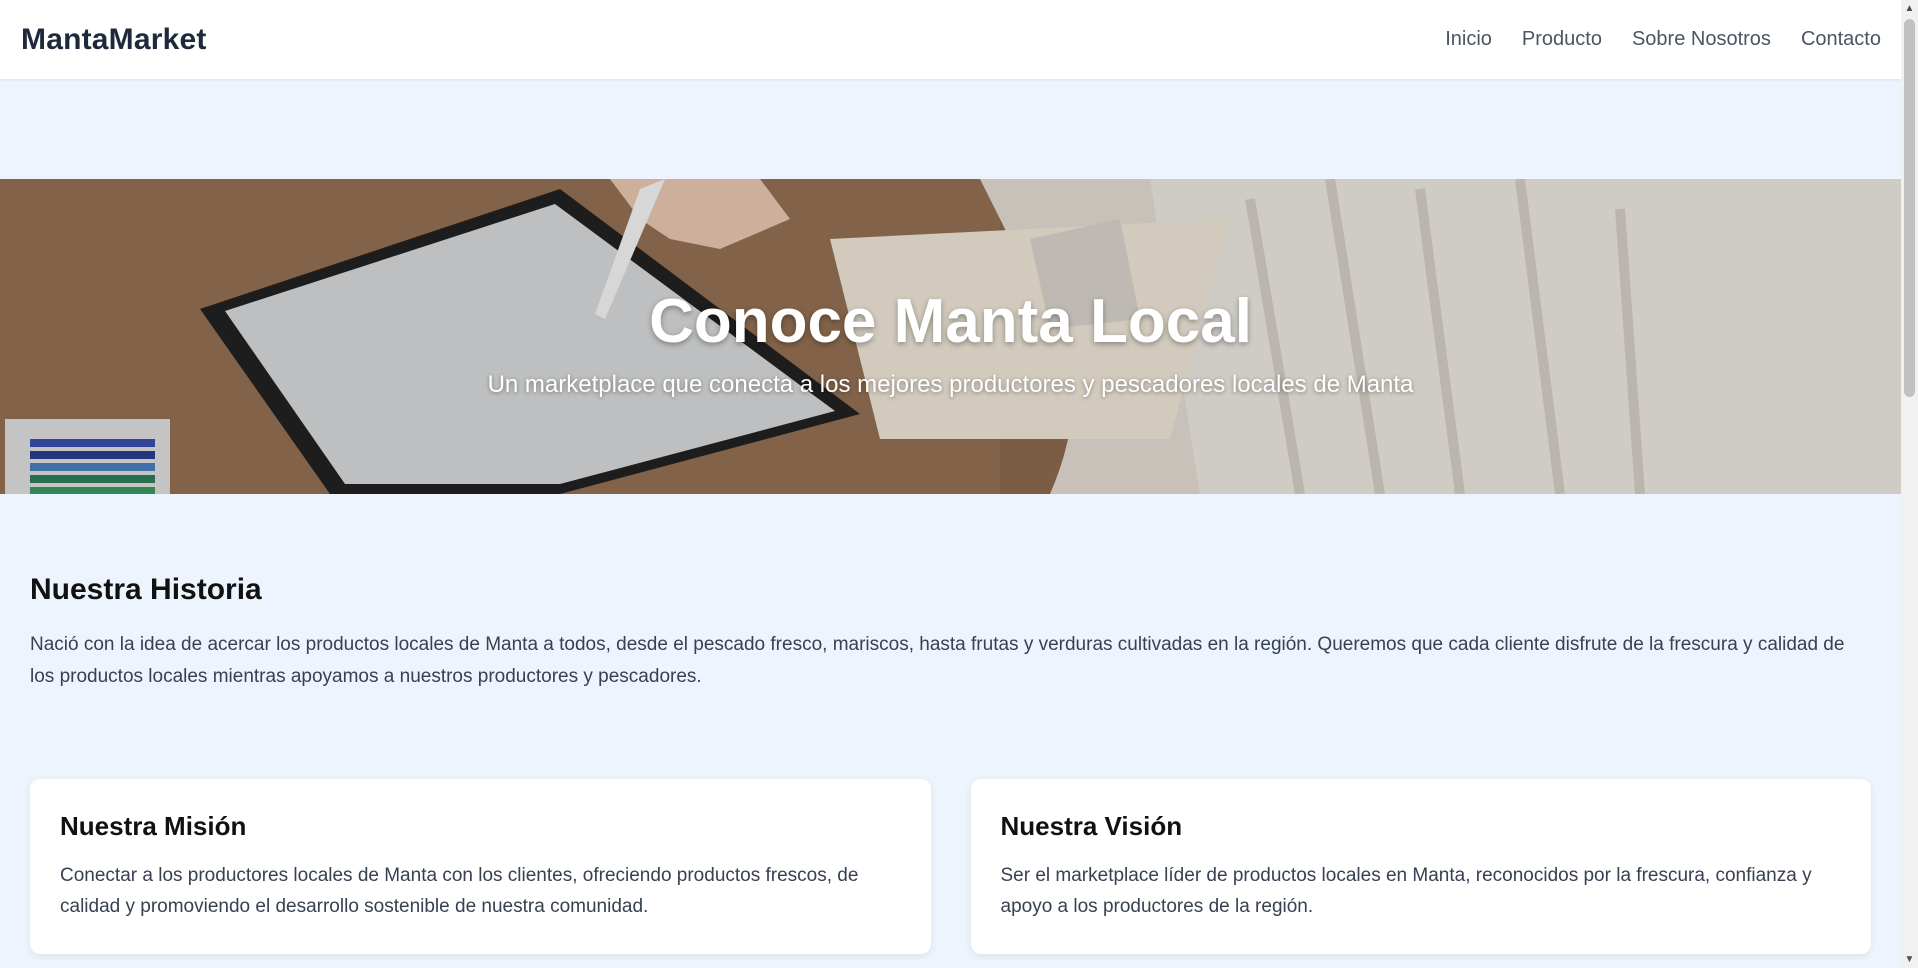 Image resolution: width=1918 pixels, height=968 pixels. I want to click on nav-link-inicio: Inicio, so click(1468, 39).